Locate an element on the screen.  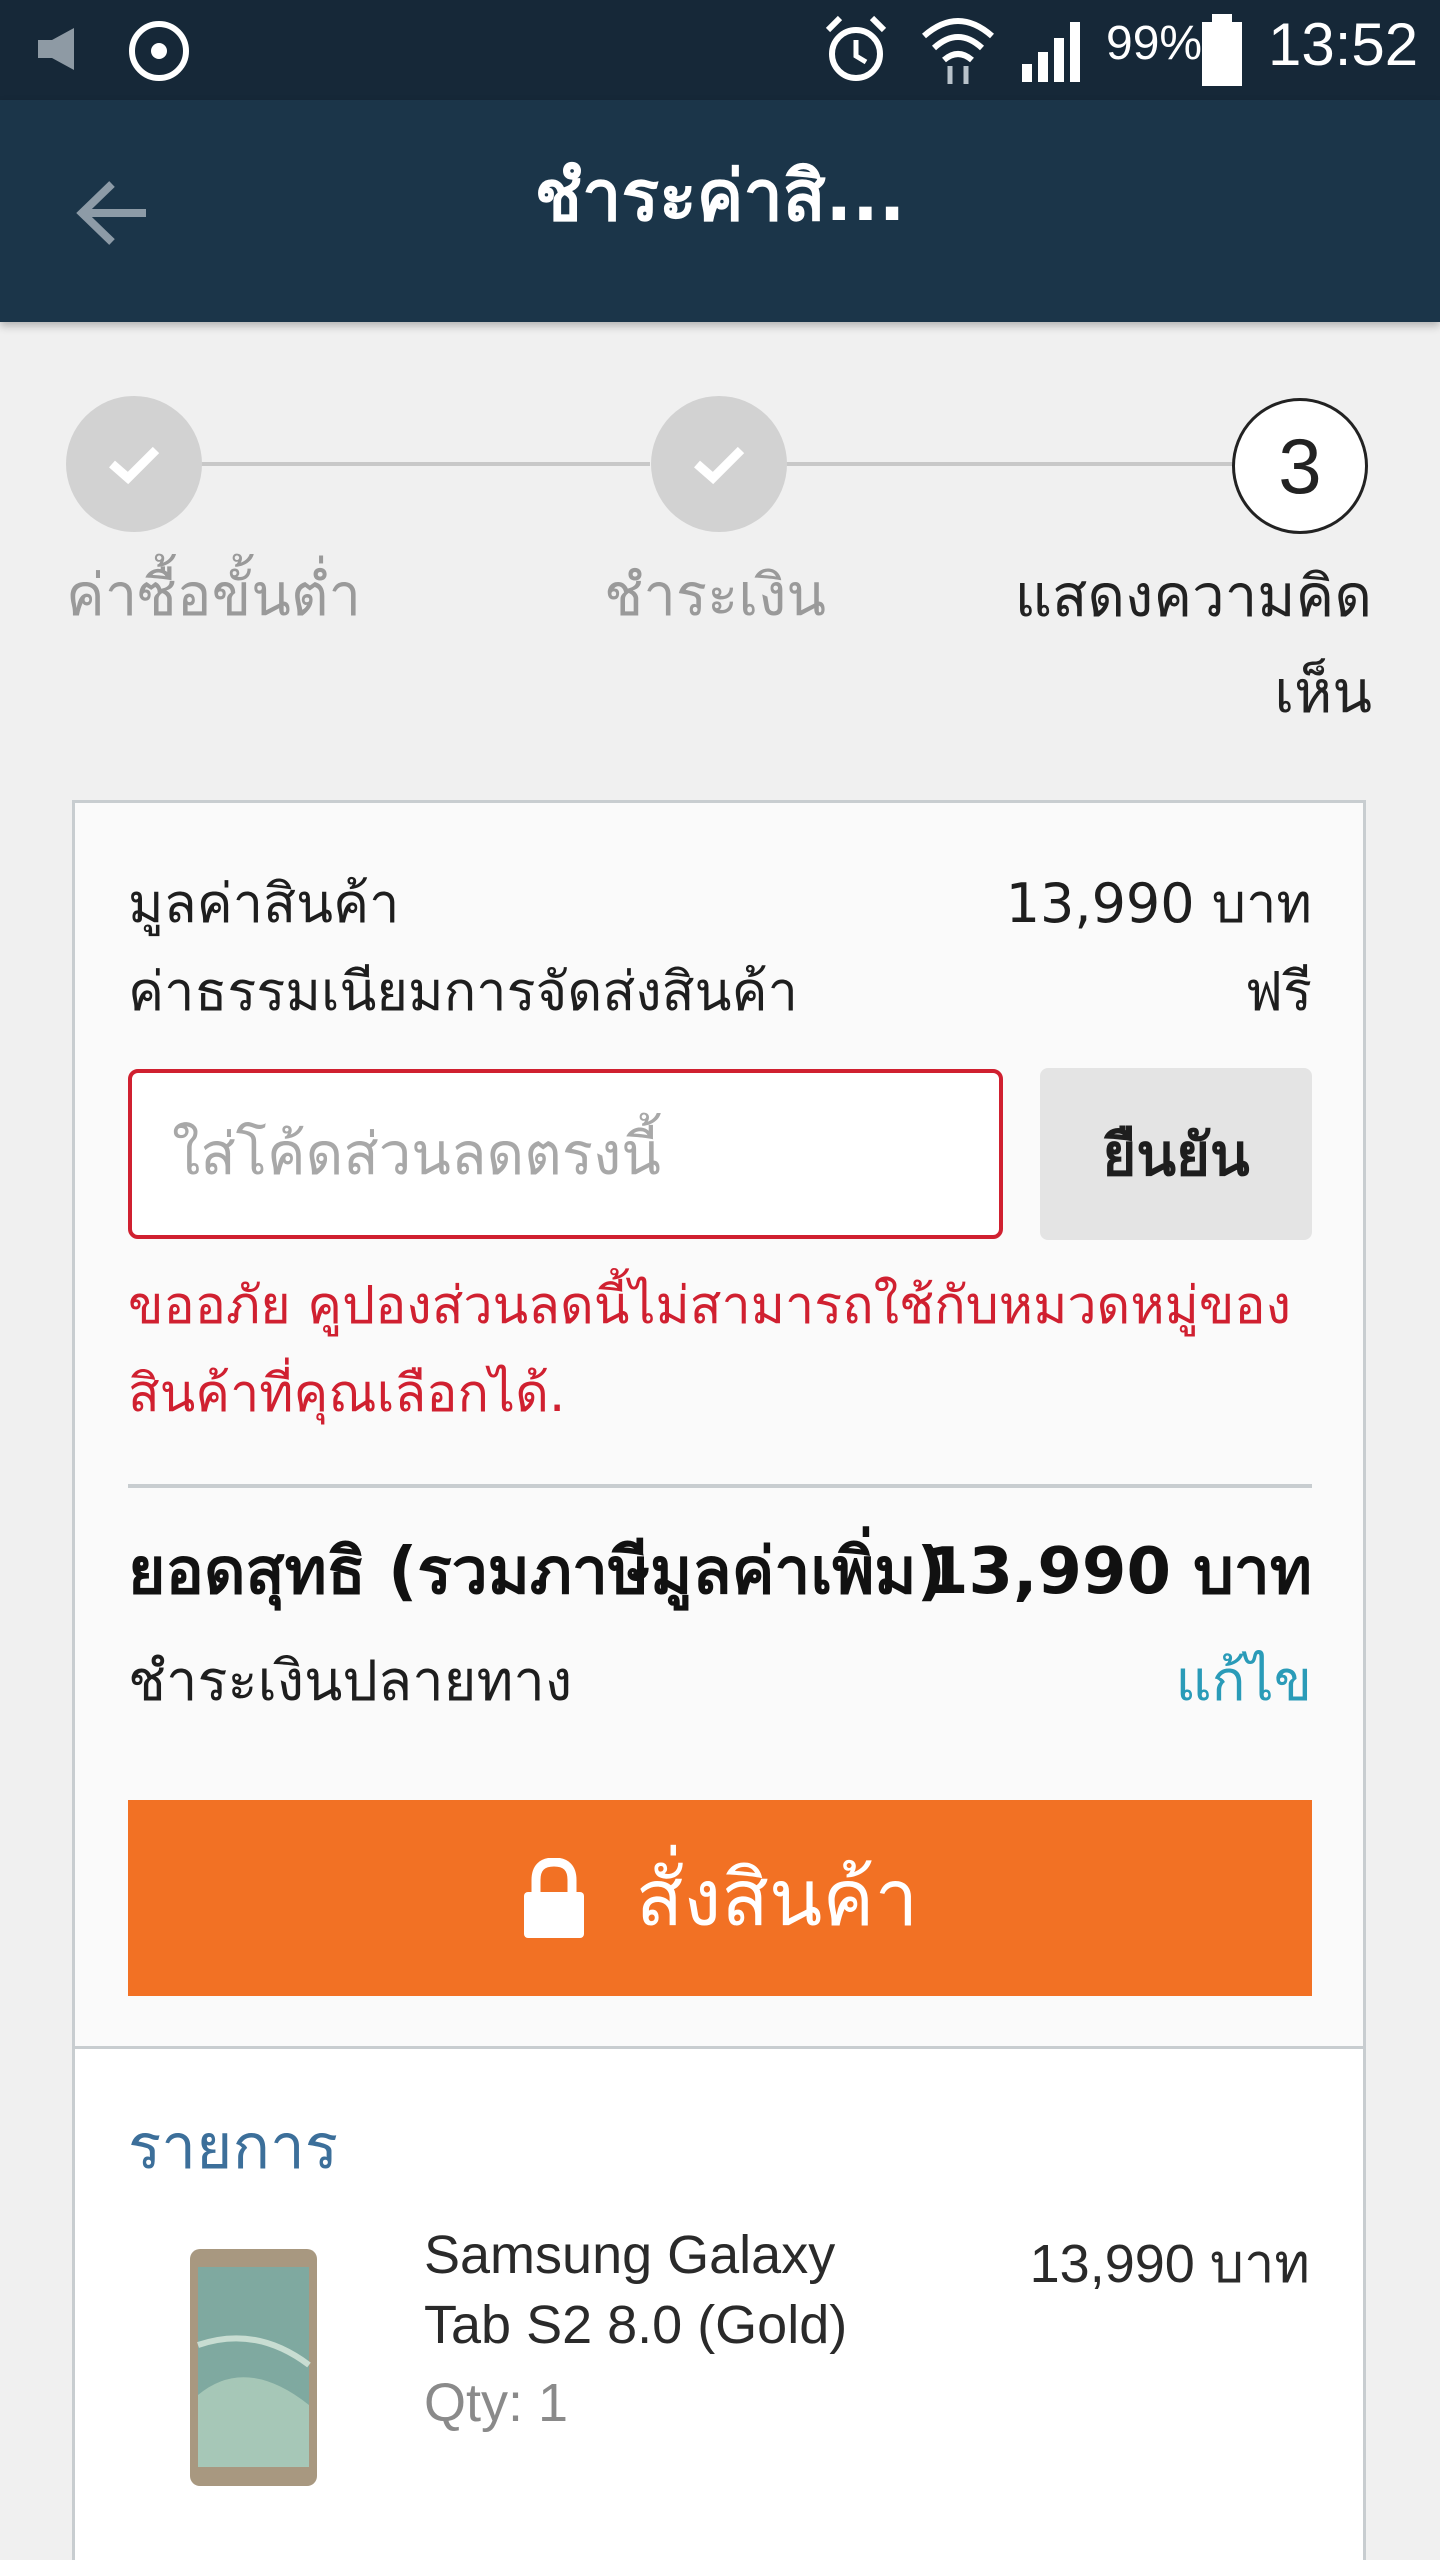
confirm-coupon-button: ยืนยัน is located at coordinates (1176, 1154).